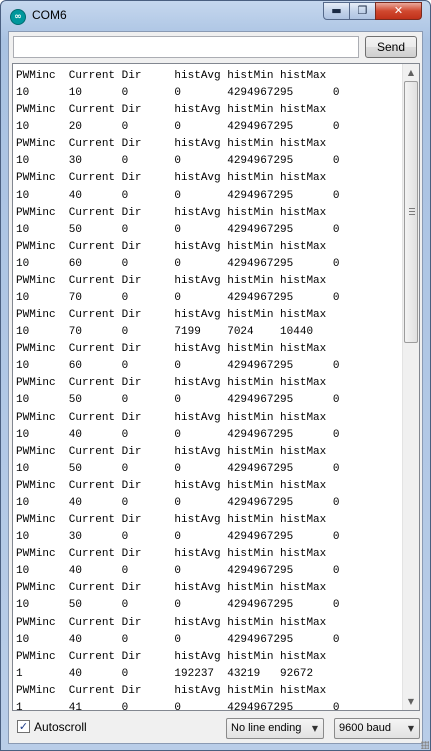  What do you see at coordinates (215, 16) in the screenshot?
I see `title-bar: ∞ COM6 ▬ ❐ ✕` at bounding box center [215, 16].